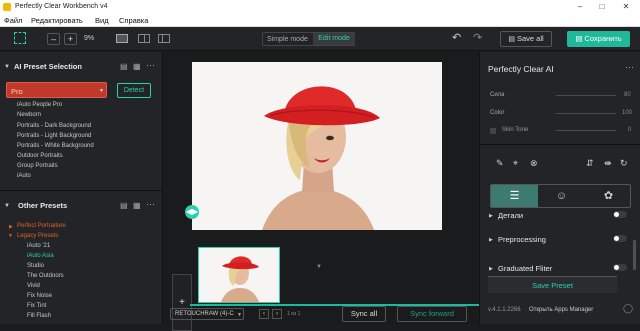 This screenshot has height=331, width=640. I want to click on preprocessing-toggle, so click(620, 238).